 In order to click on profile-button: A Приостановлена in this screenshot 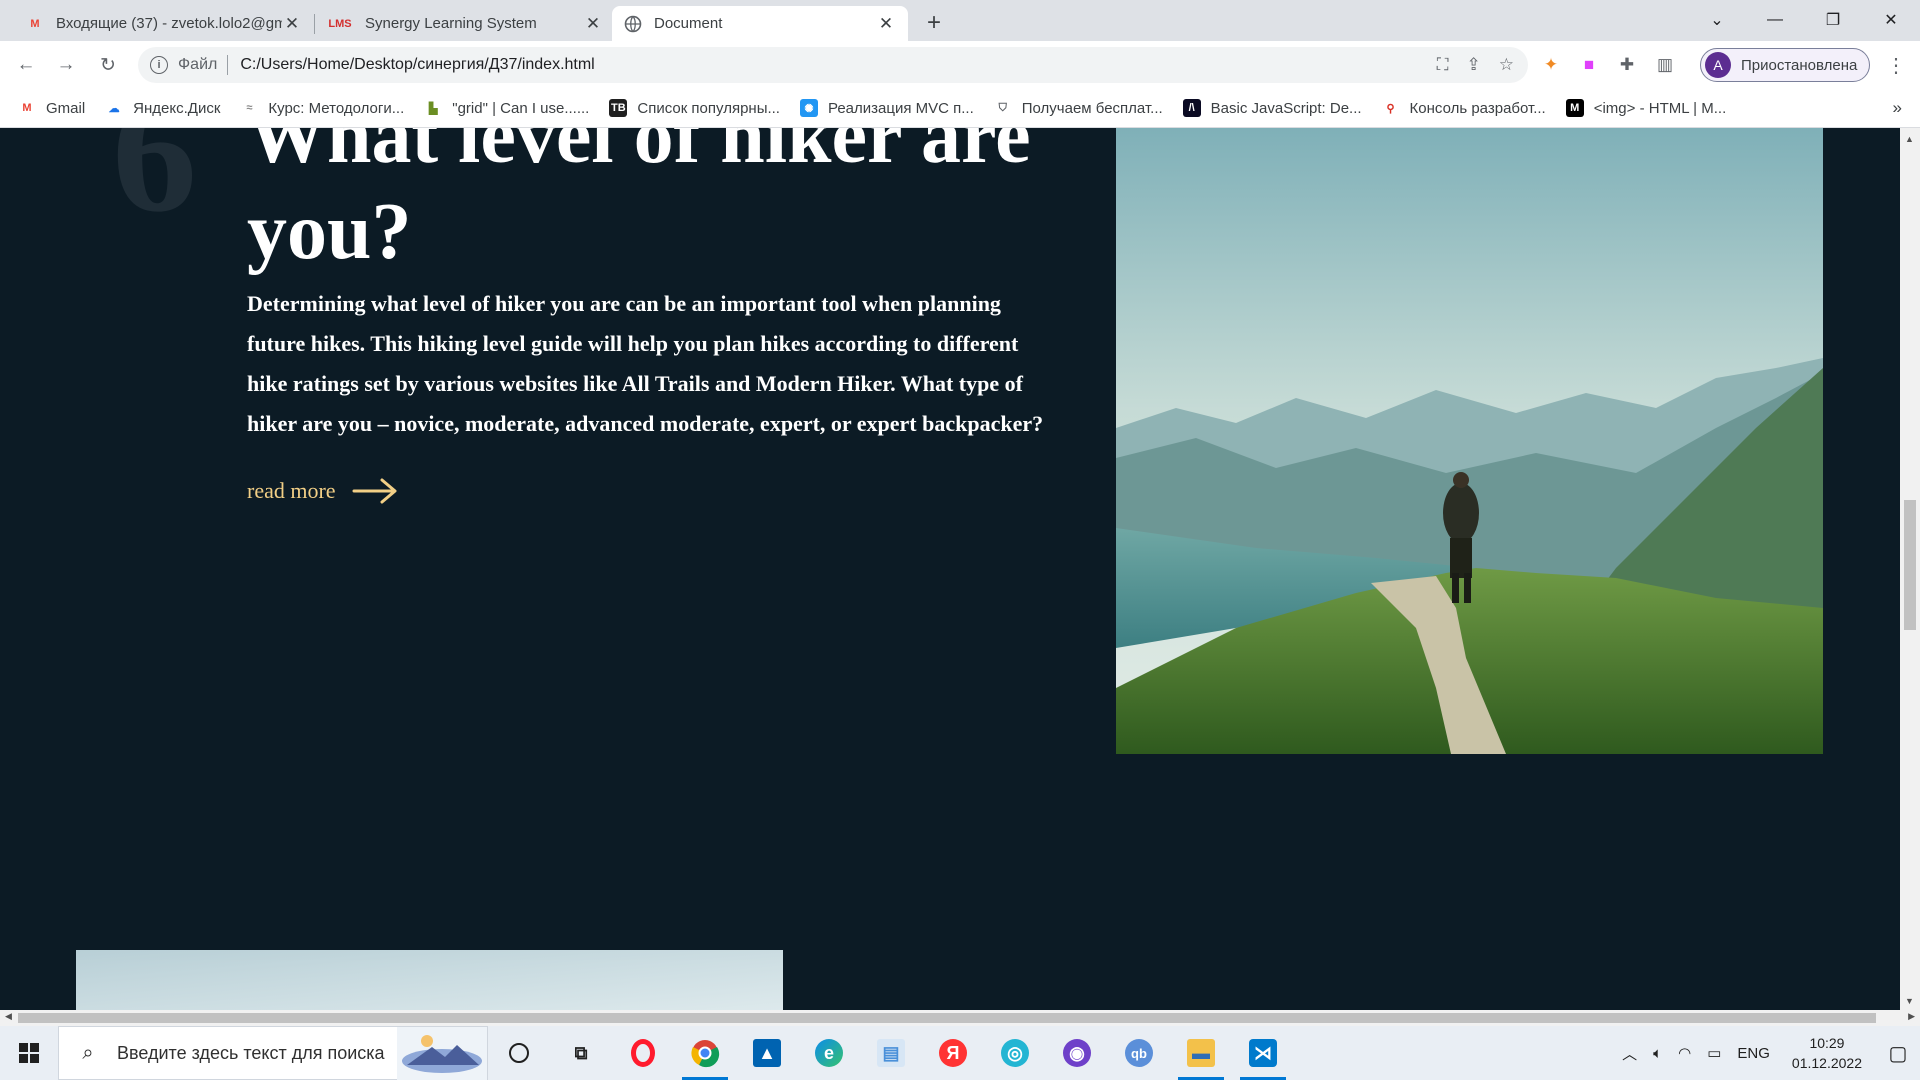, I will do `click(1785, 65)`.